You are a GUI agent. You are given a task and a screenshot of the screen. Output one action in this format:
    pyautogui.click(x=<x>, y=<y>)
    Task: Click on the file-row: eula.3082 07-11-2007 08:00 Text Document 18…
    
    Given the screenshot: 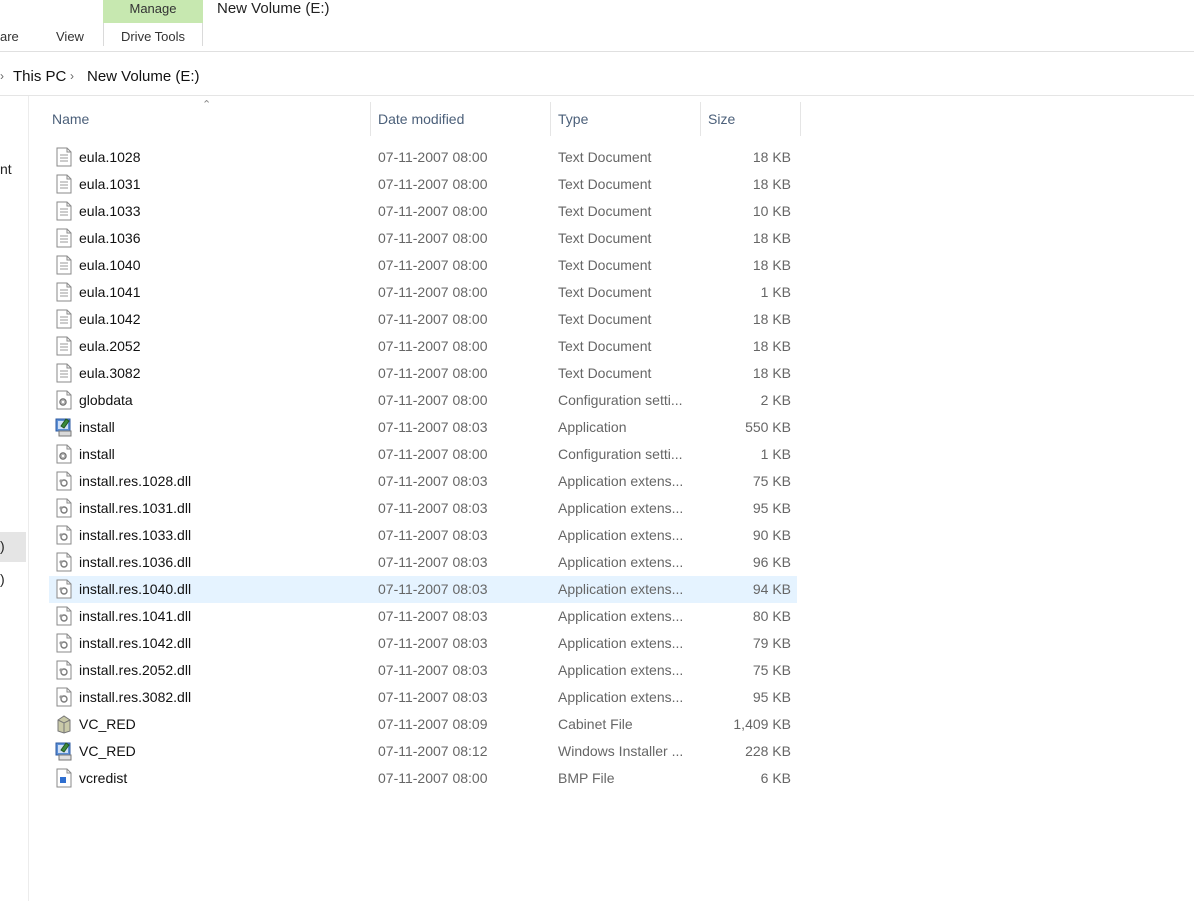 What is the action you would take?
    pyautogui.click(x=423, y=373)
    